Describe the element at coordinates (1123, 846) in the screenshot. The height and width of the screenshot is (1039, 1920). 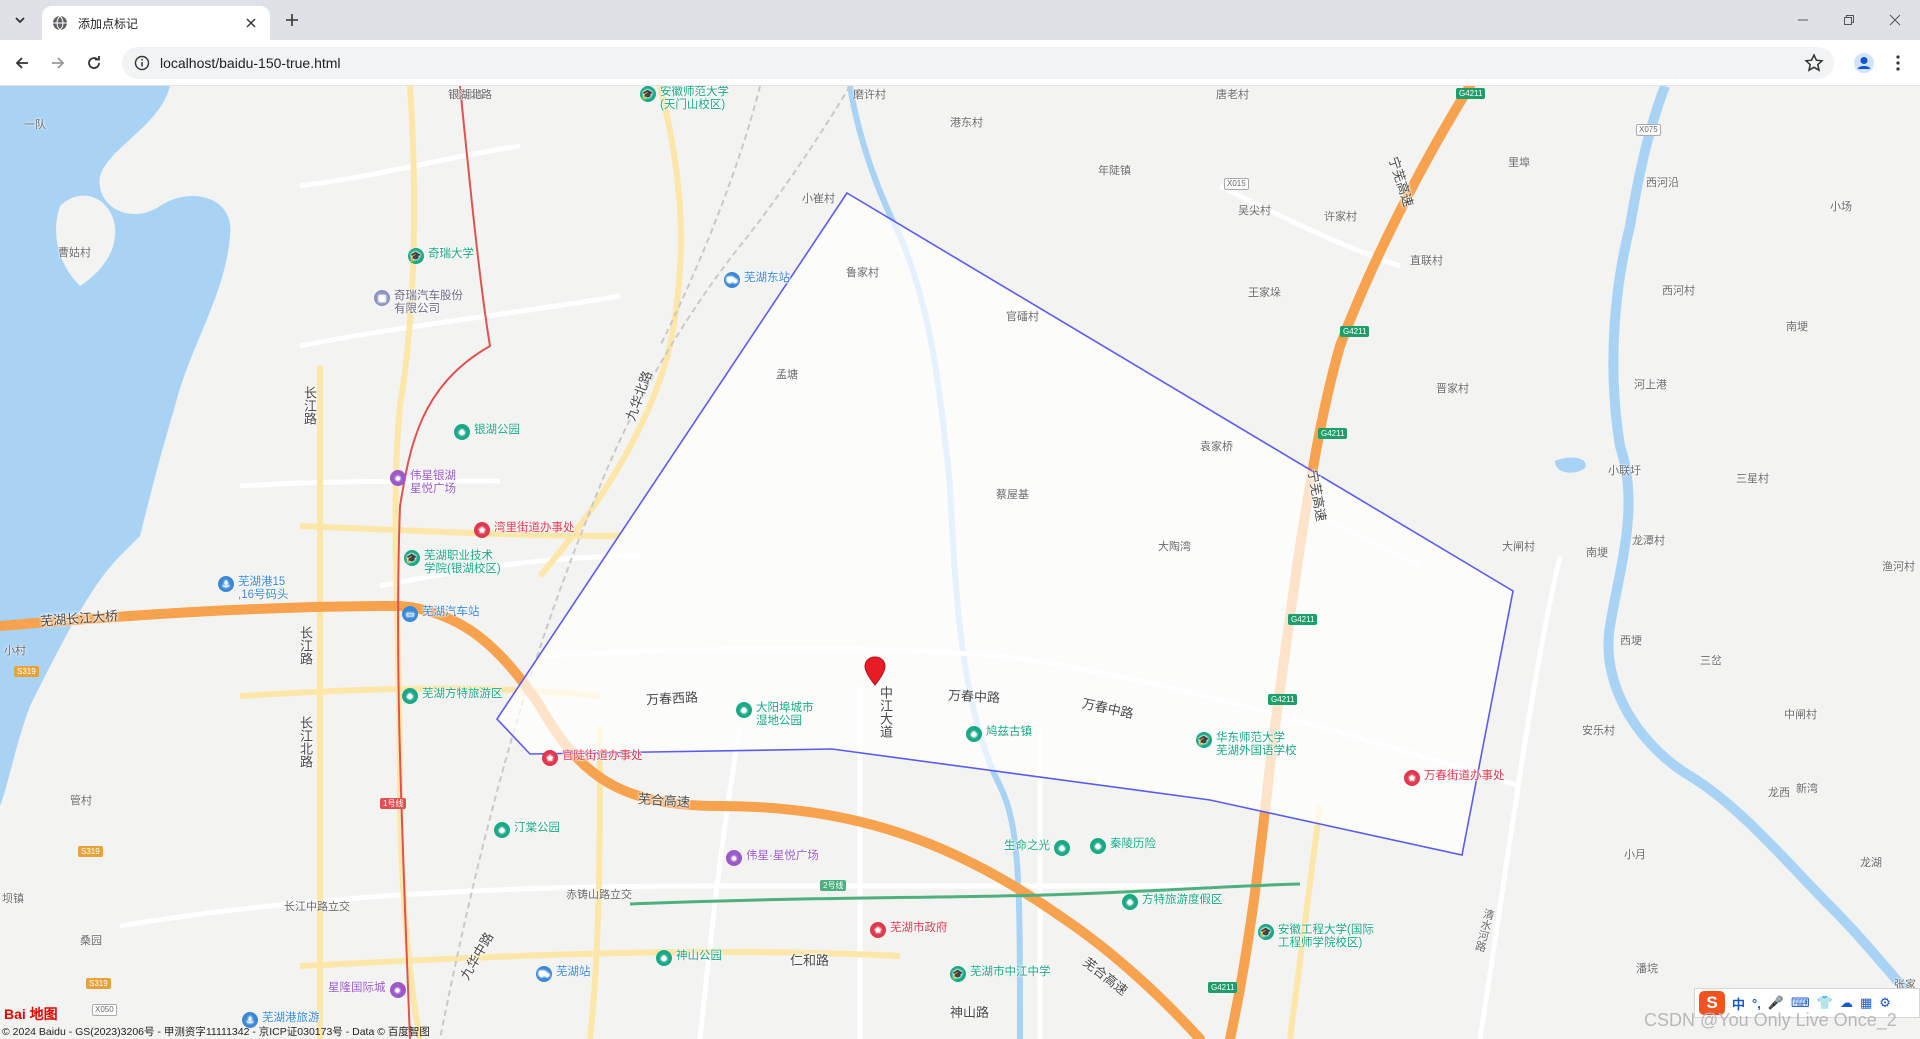
I see `poi-attraction: ♣ 秦陵历险` at that location.